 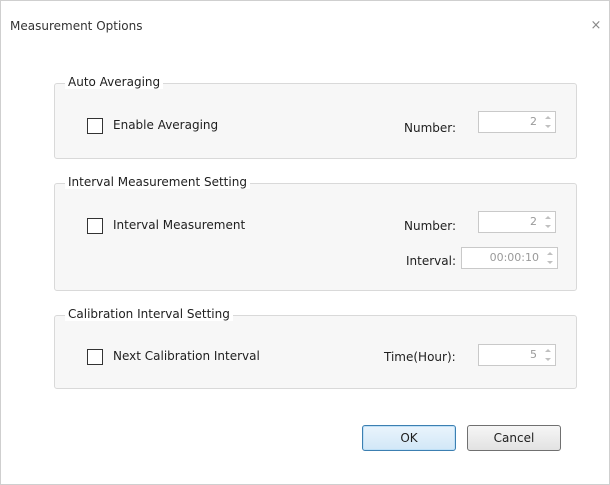 I want to click on next-calibration-checkbox, so click(x=95, y=357).